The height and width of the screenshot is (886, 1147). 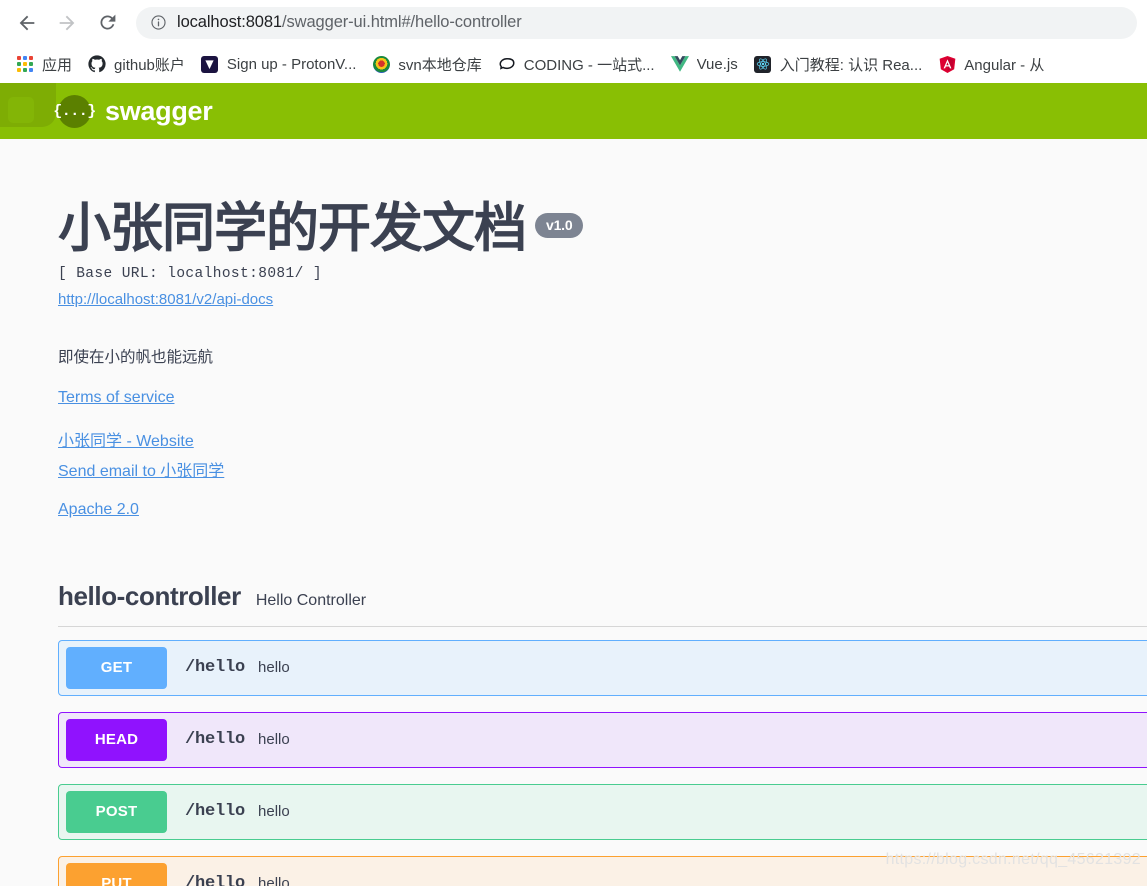 I want to click on http-method-badge: PUT, so click(x=116, y=874).